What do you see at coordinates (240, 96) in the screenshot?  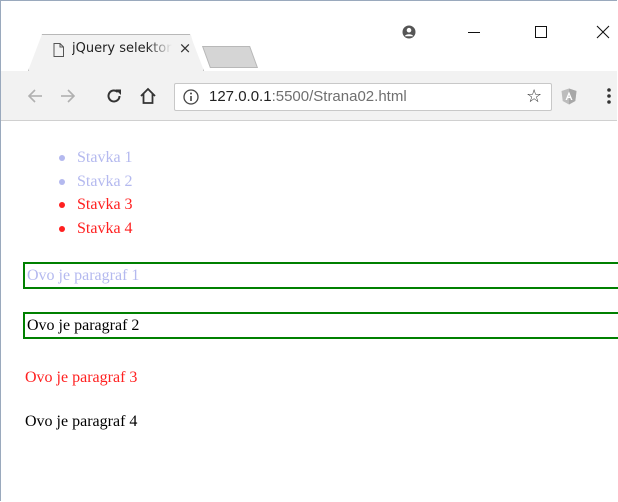 I see `url-host: 127.0.0.1` at bounding box center [240, 96].